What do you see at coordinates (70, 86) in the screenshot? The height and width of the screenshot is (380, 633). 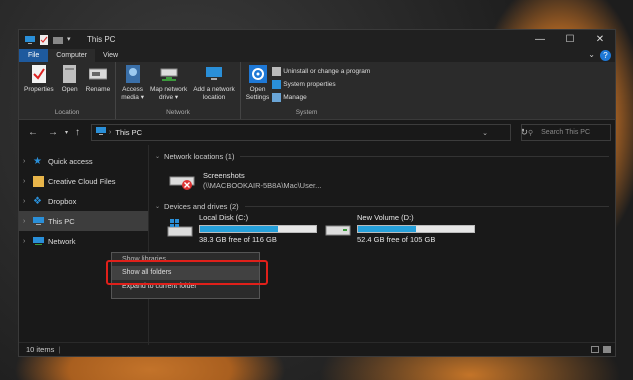 I see `open-button: Open` at bounding box center [70, 86].